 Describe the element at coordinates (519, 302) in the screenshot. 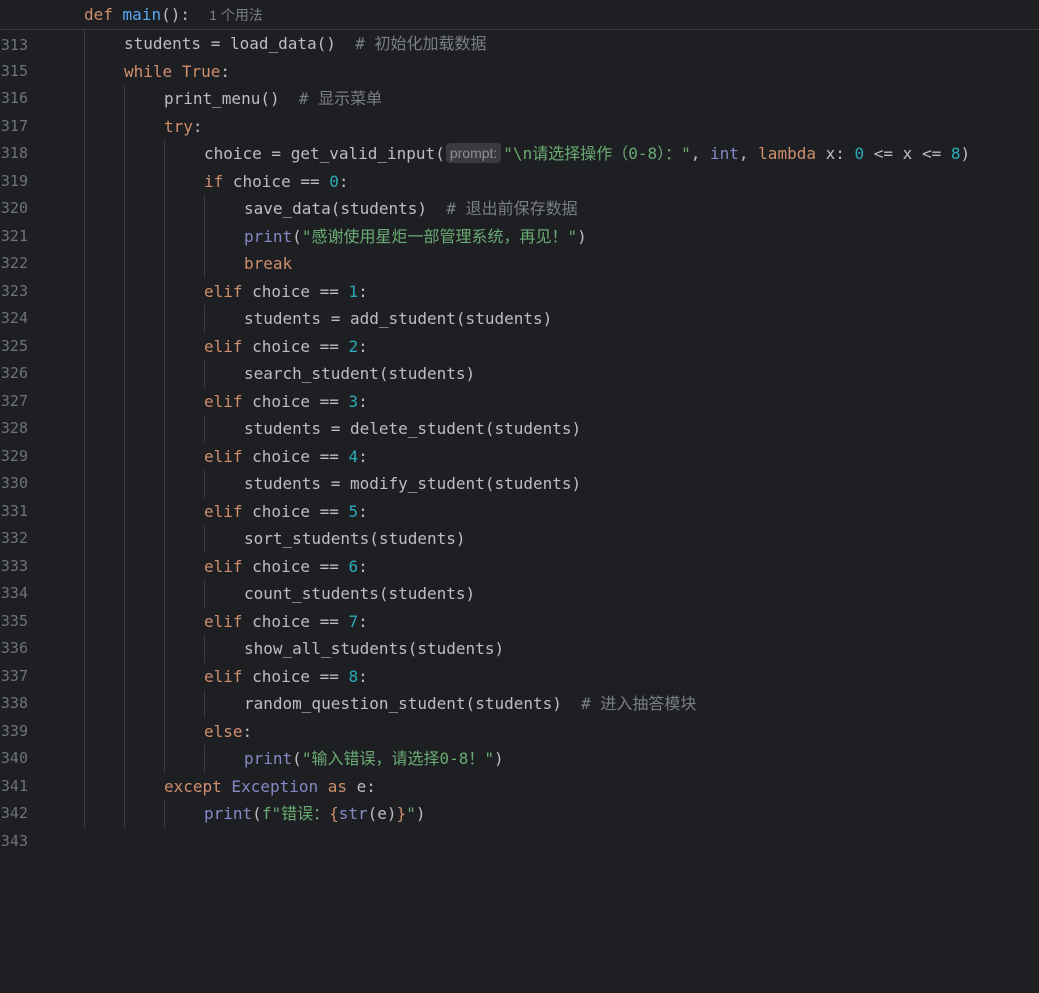

I see `code-line: 324 elif choice == 1:` at that location.